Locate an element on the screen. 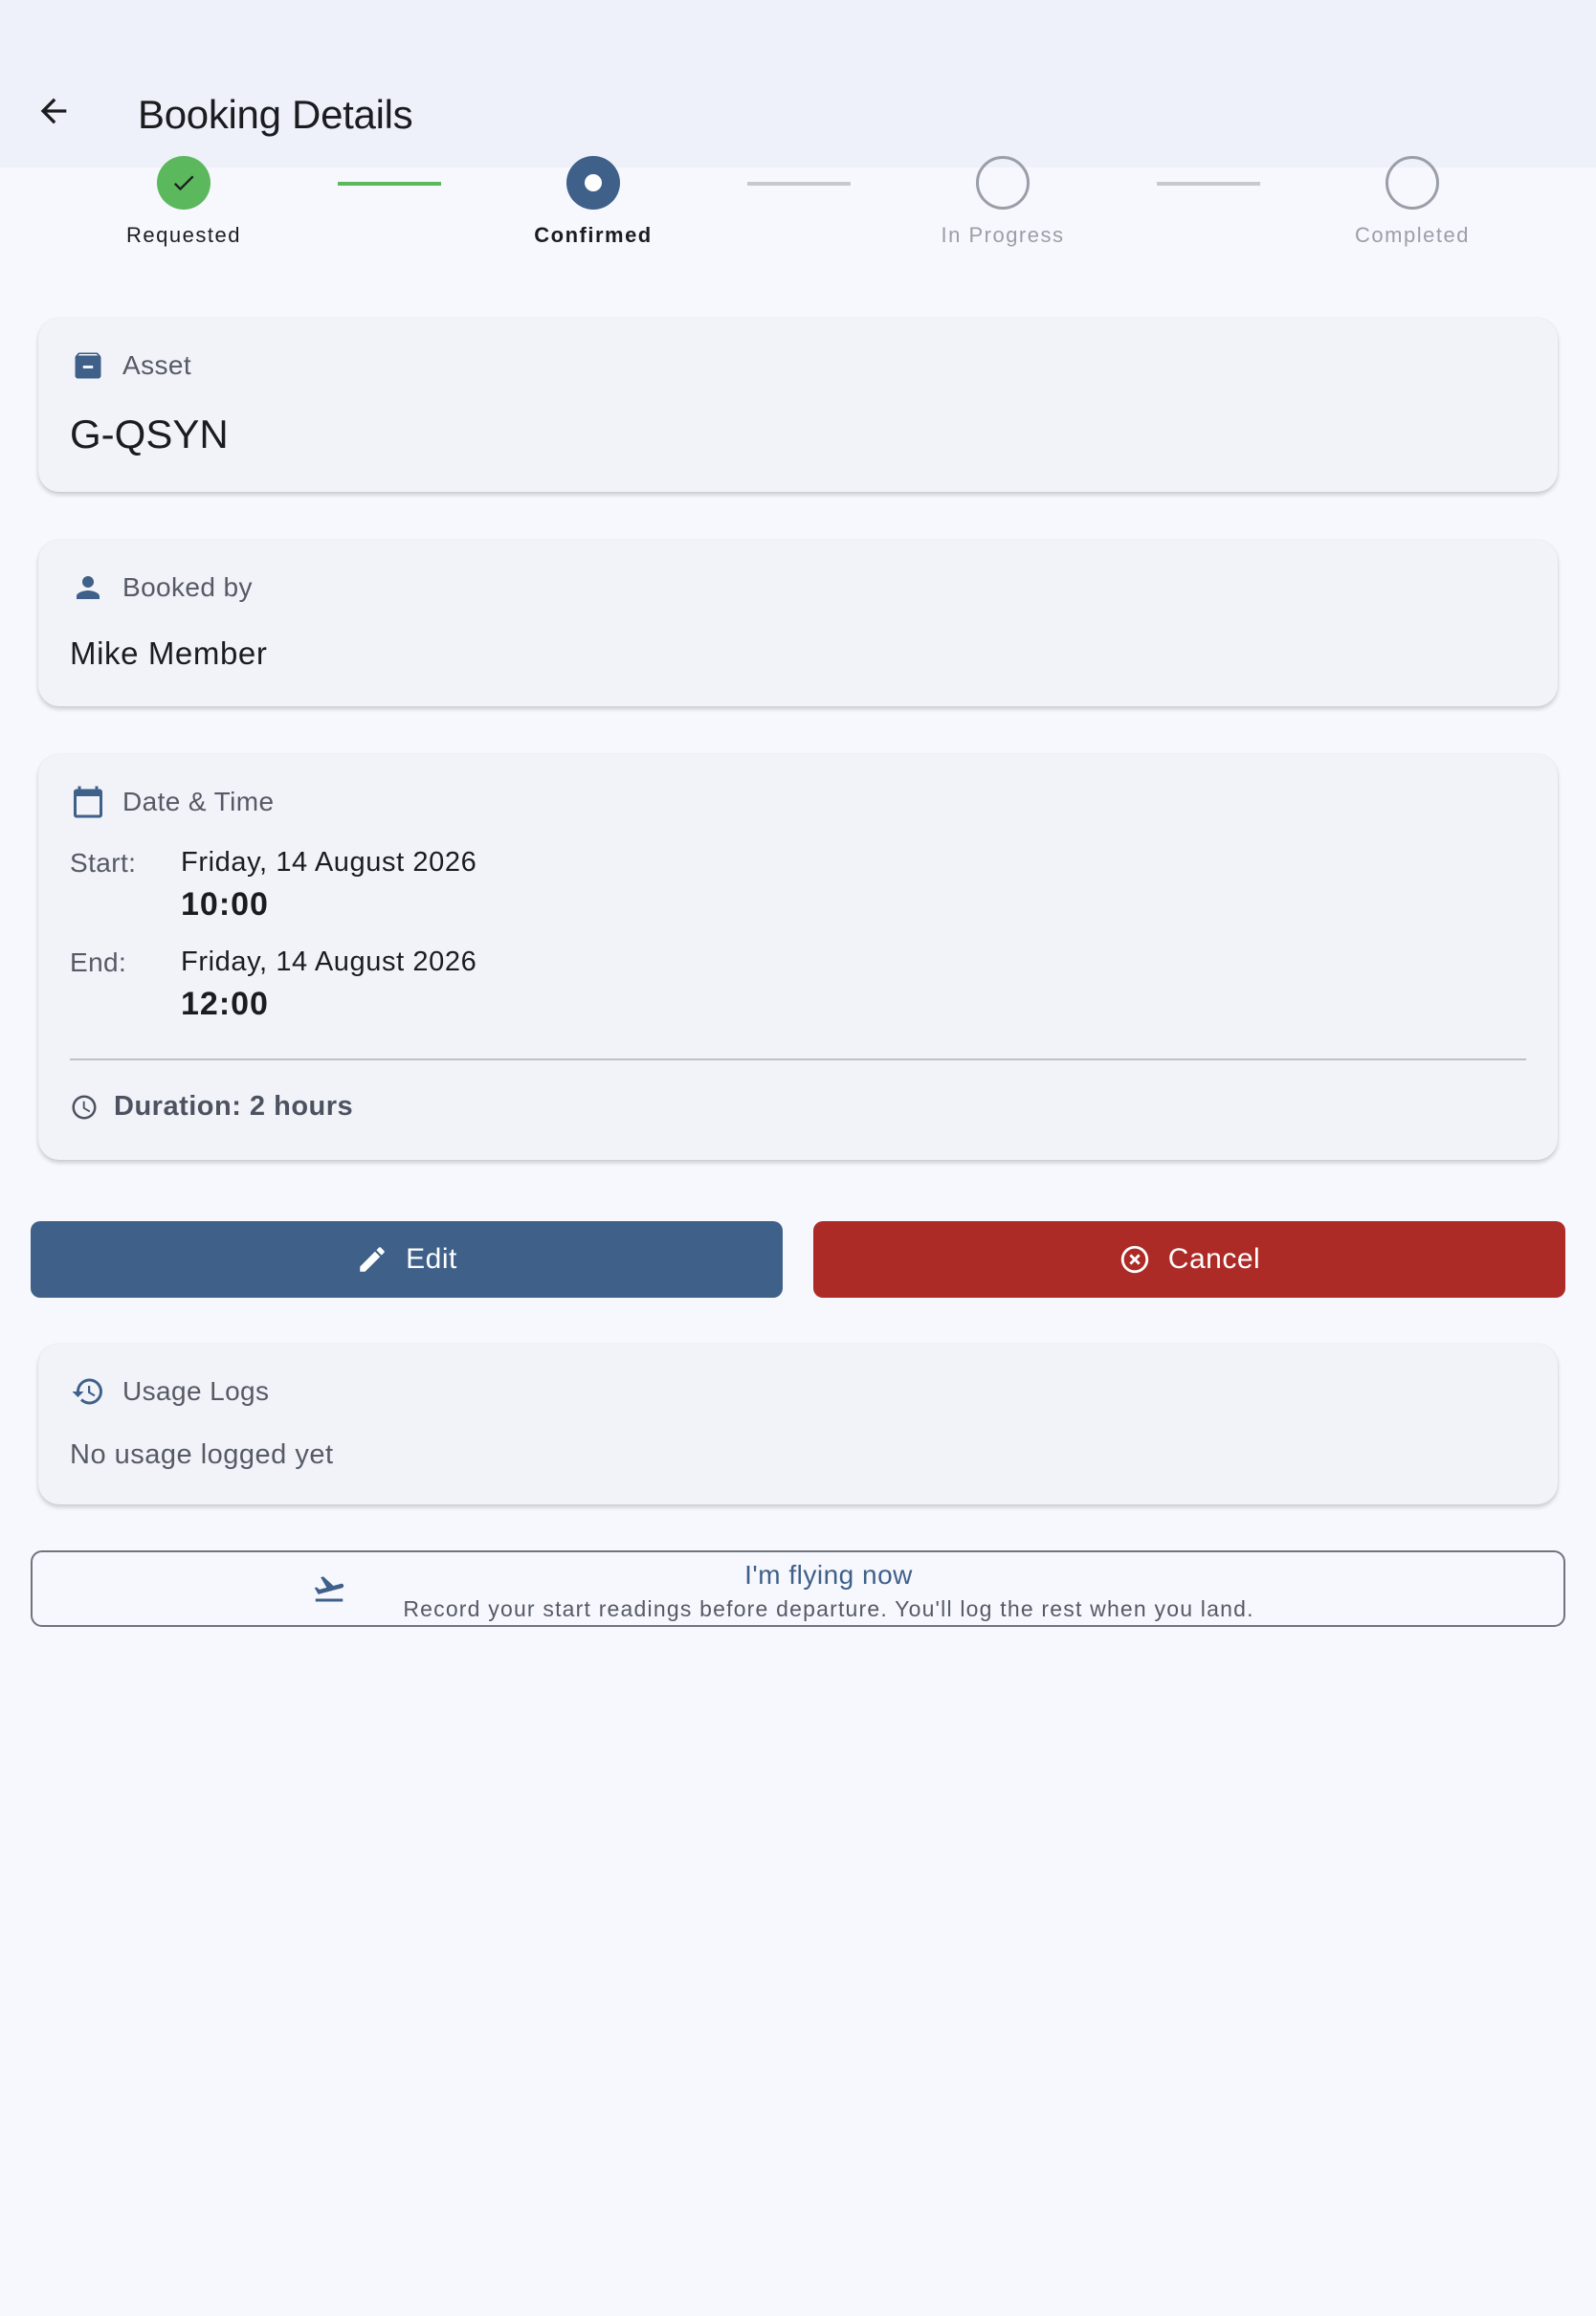 The height and width of the screenshot is (2316, 1596). edit-button-label: Edit is located at coordinates (432, 1259).